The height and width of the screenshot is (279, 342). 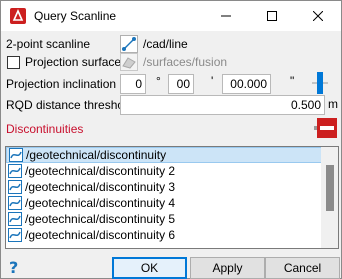 What do you see at coordinates (320, 83) in the screenshot?
I see `inclination-slider` at bounding box center [320, 83].